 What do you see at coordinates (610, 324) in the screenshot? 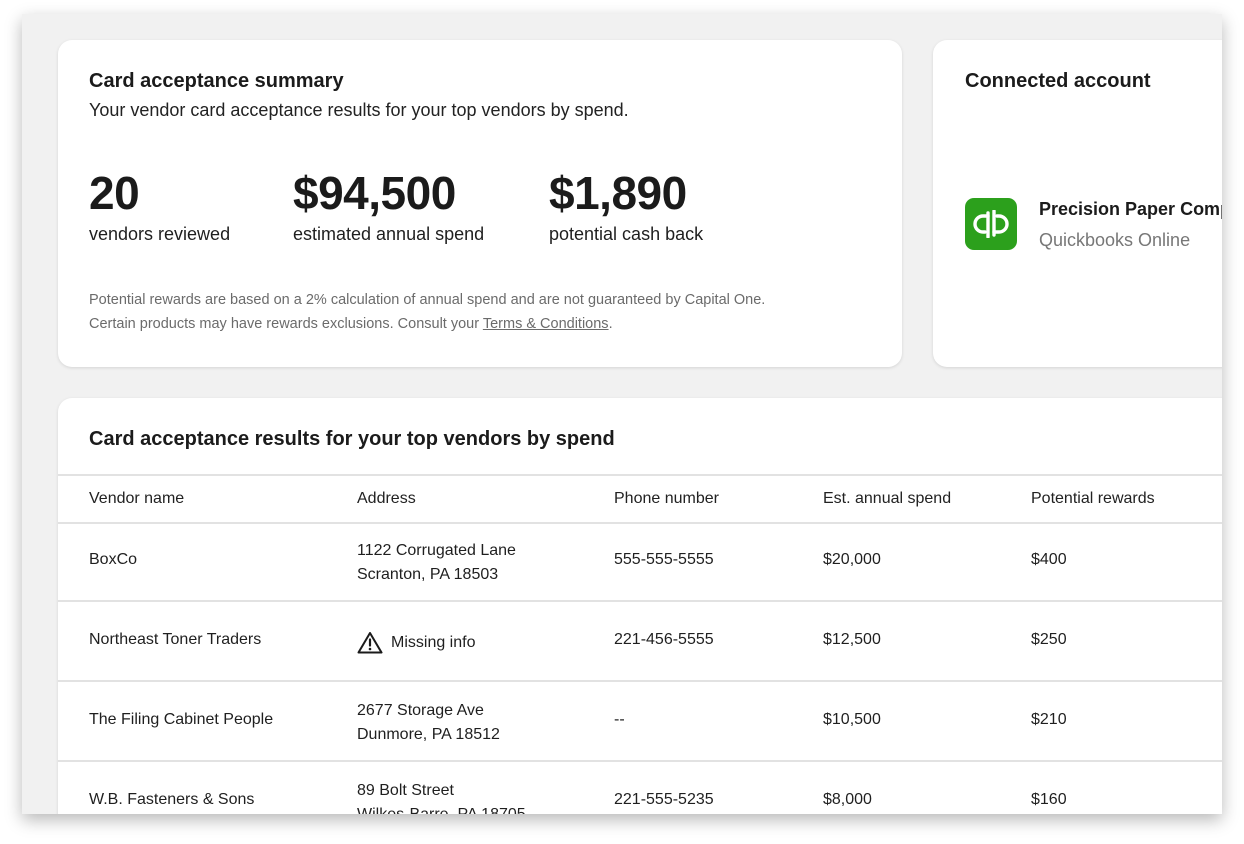
I see `disclaimer-period: .` at bounding box center [610, 324].